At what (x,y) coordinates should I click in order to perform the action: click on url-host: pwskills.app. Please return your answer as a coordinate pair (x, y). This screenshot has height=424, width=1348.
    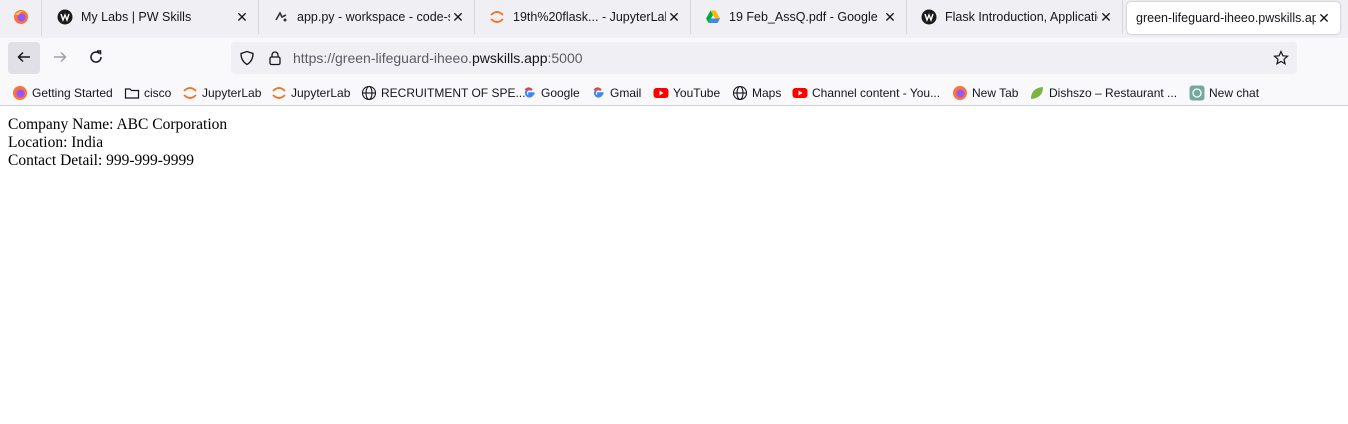
    Looking at the image, I should click on (510, 58).